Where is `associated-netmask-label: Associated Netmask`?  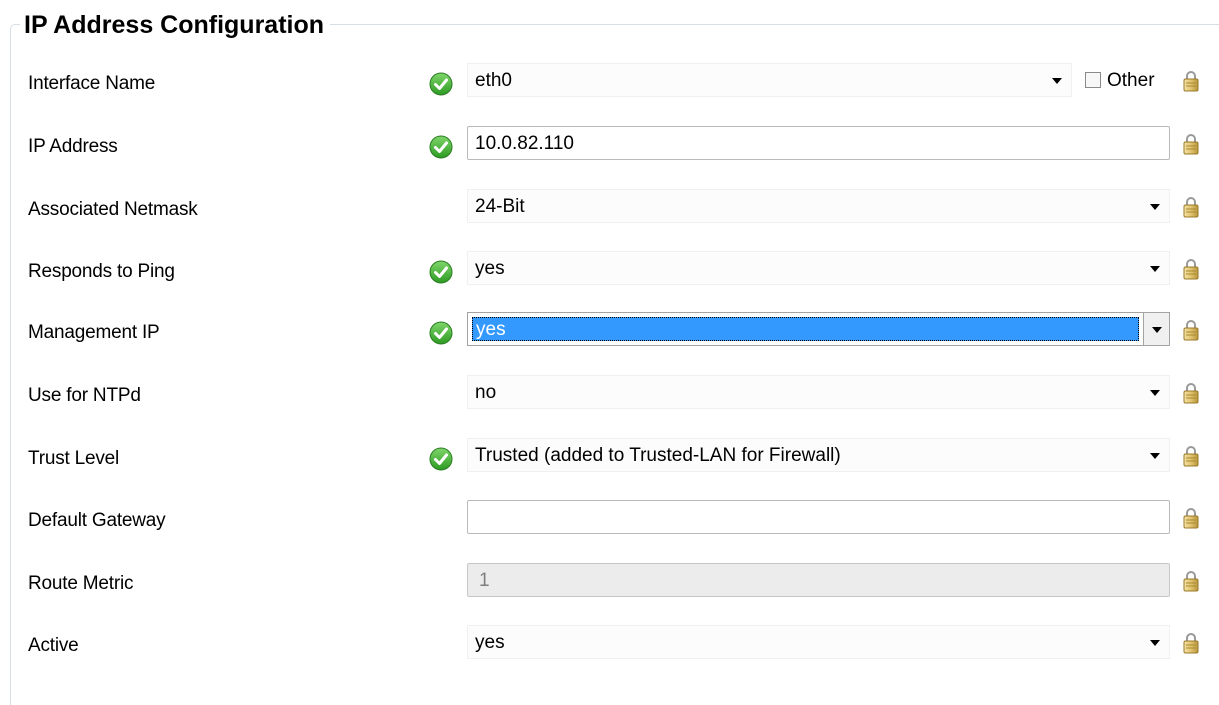
associated-netmask-label: Associated Netmask is located at coordinates (113, 209).